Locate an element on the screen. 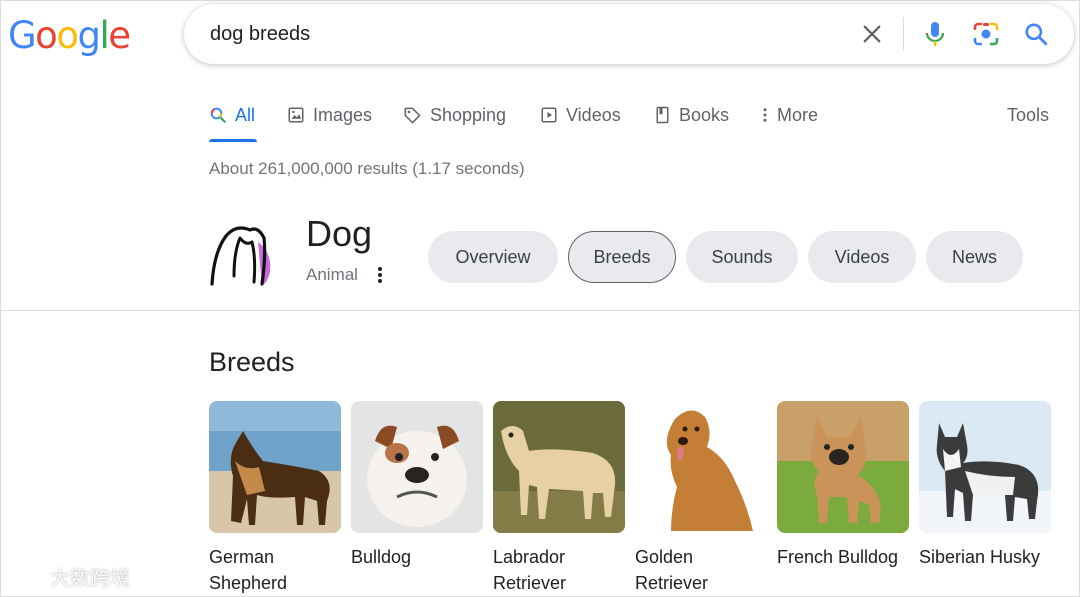  tab-label: More is located at coordinates (798, 114).